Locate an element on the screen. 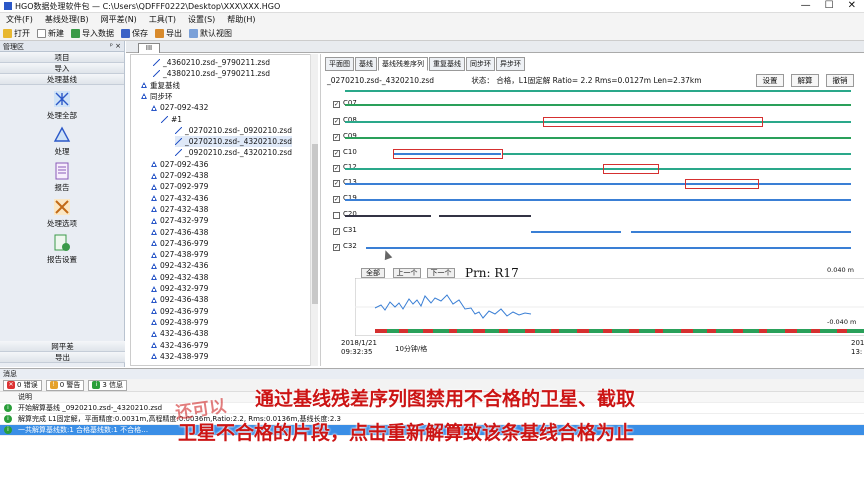  panel-row-network-adjust: 网平差 is located at coordinates (62, 346).